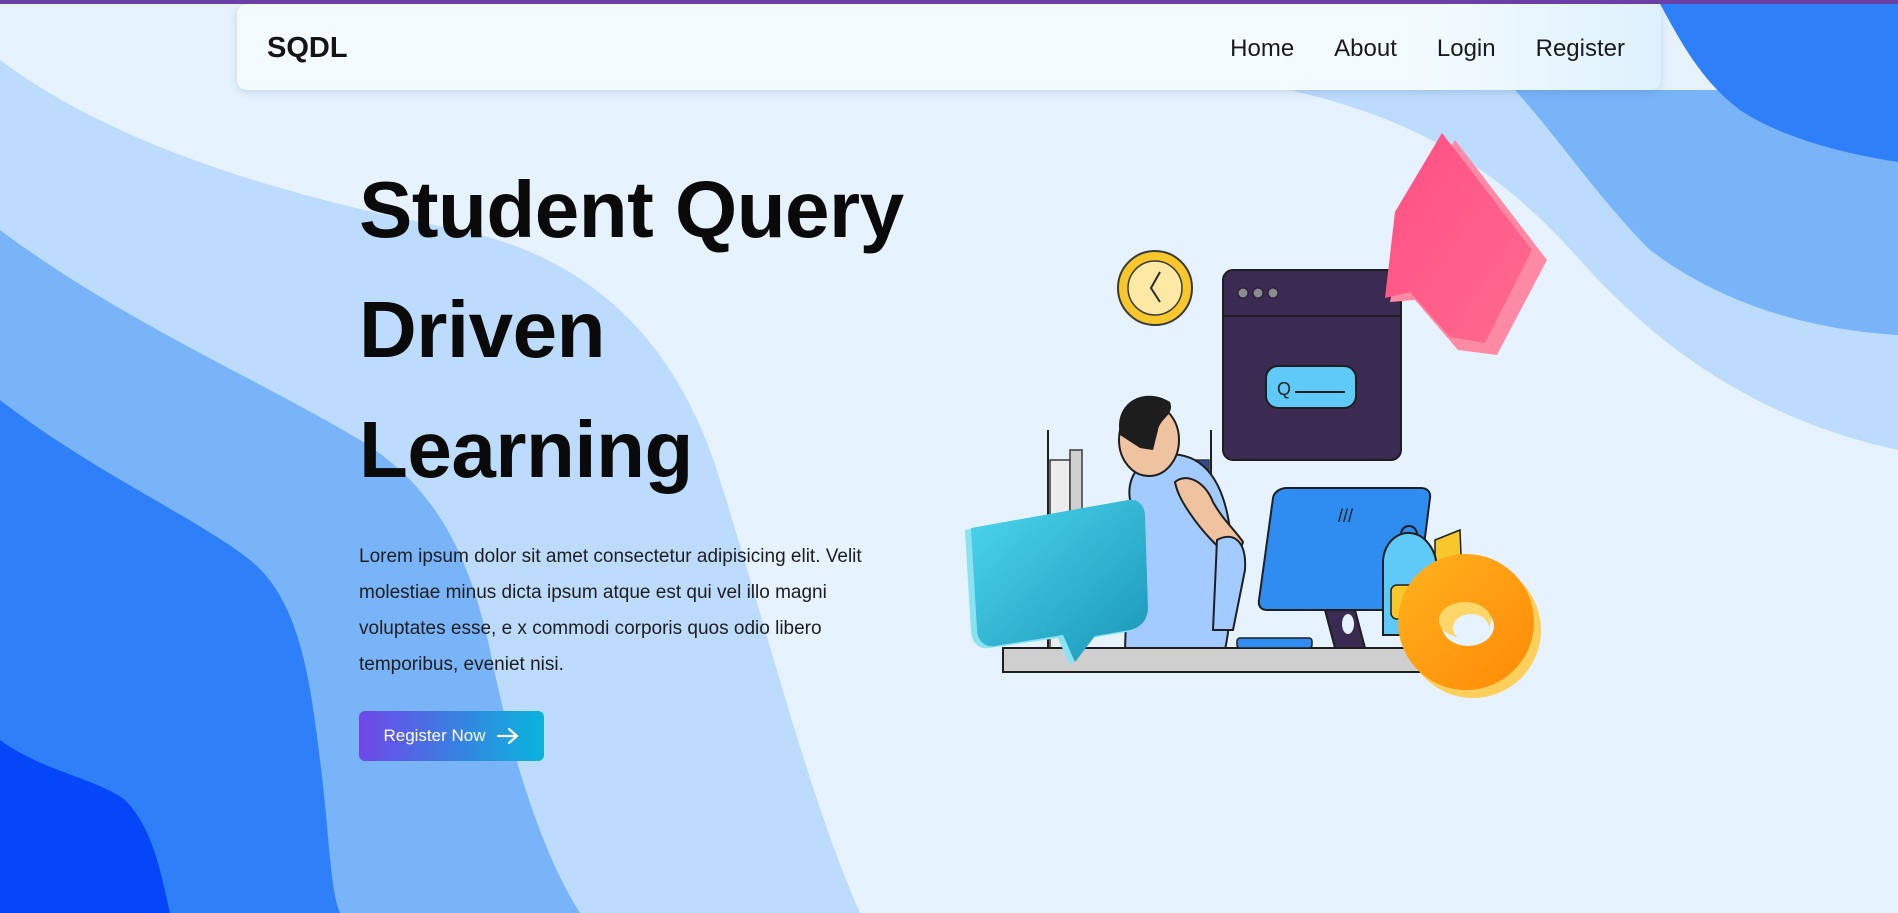  I want to click on search-glyph: Q, so click(1284, 389).